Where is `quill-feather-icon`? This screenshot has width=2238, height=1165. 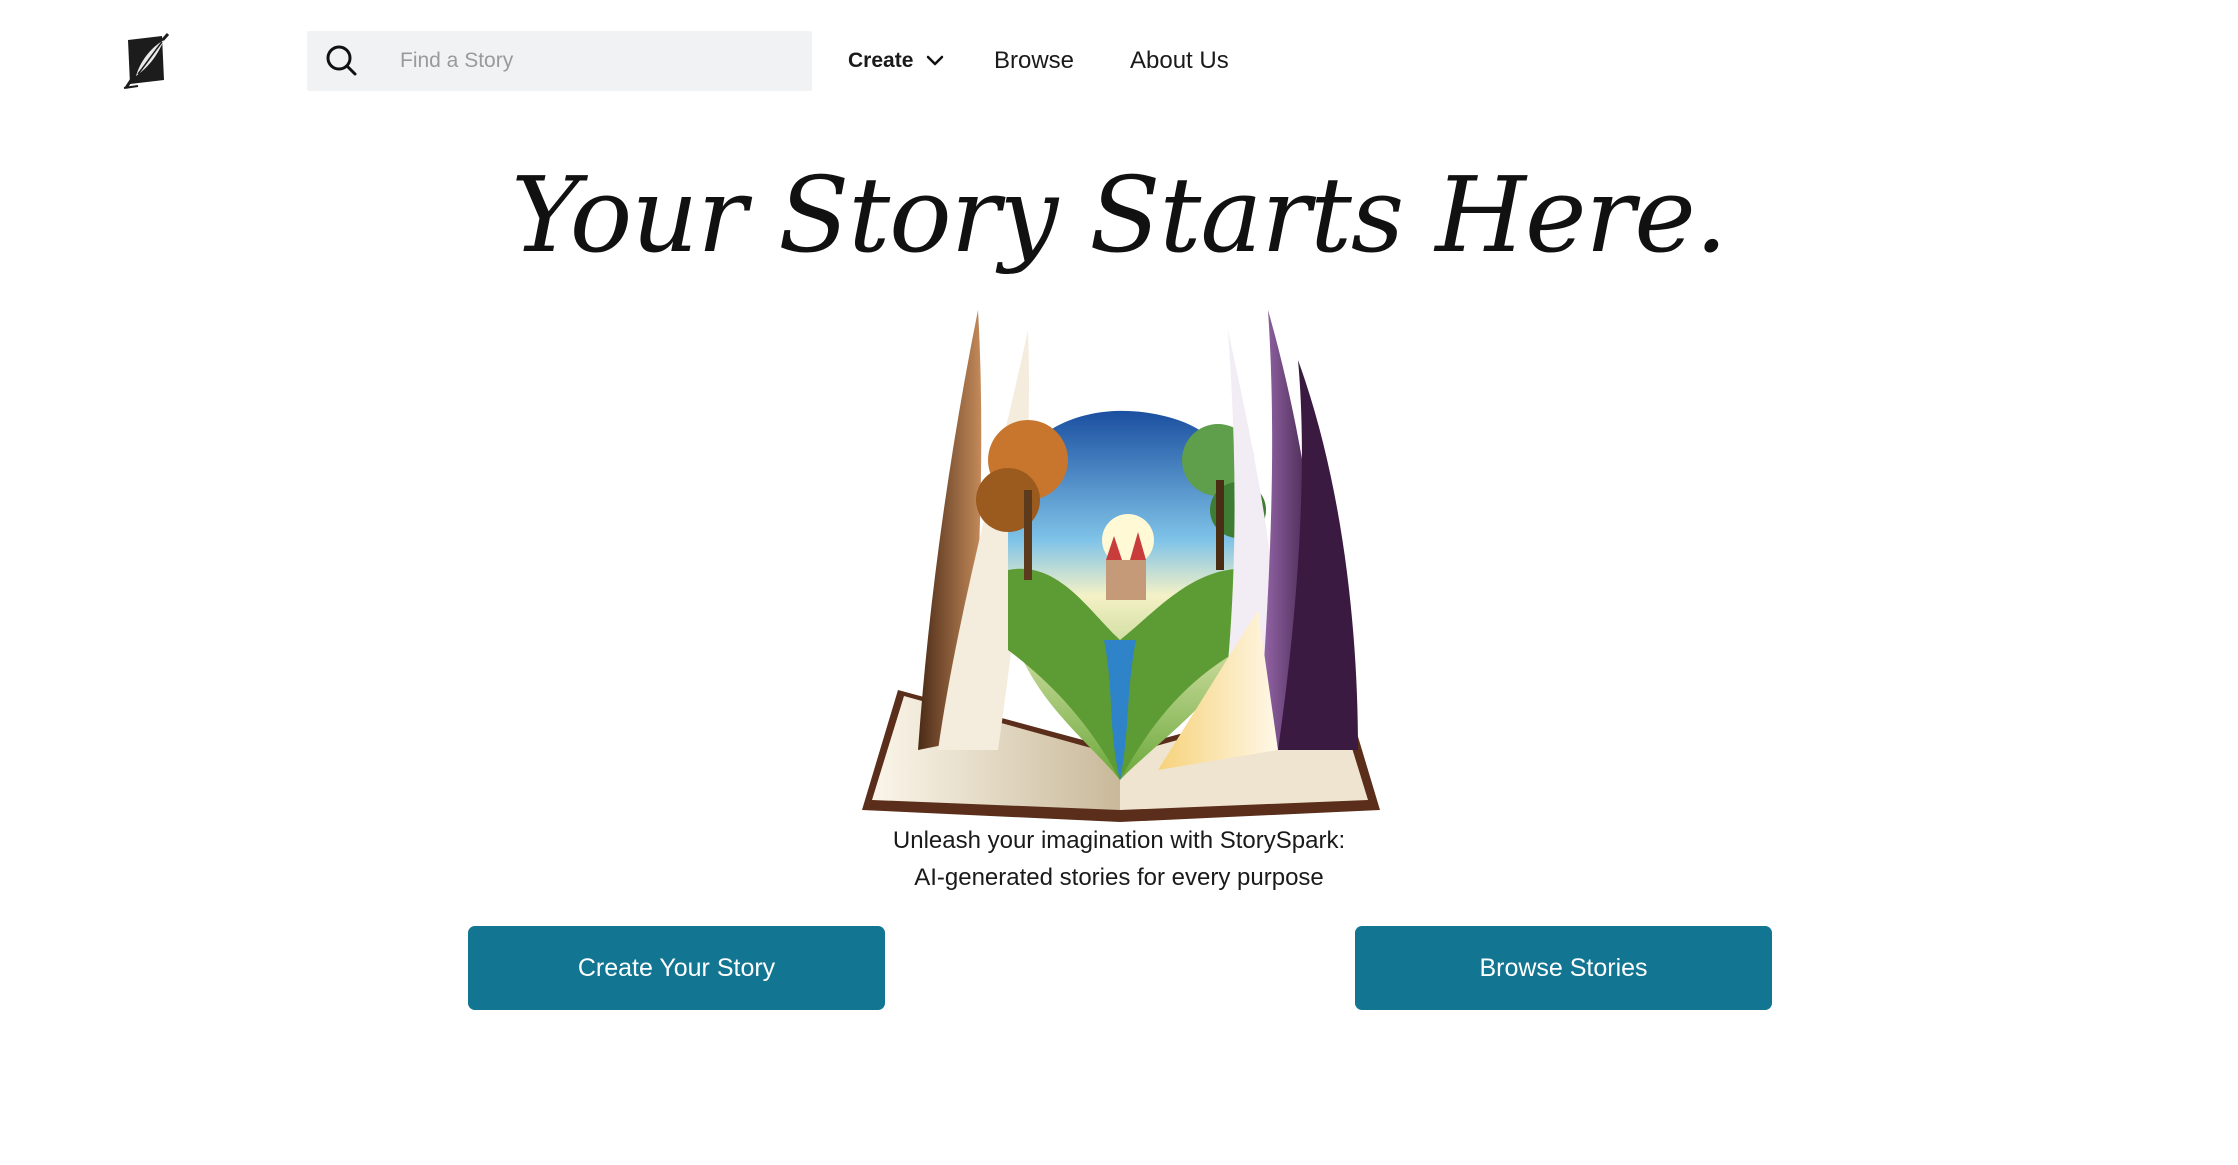 quill-feather-icon is located at coordinates (145, 62).